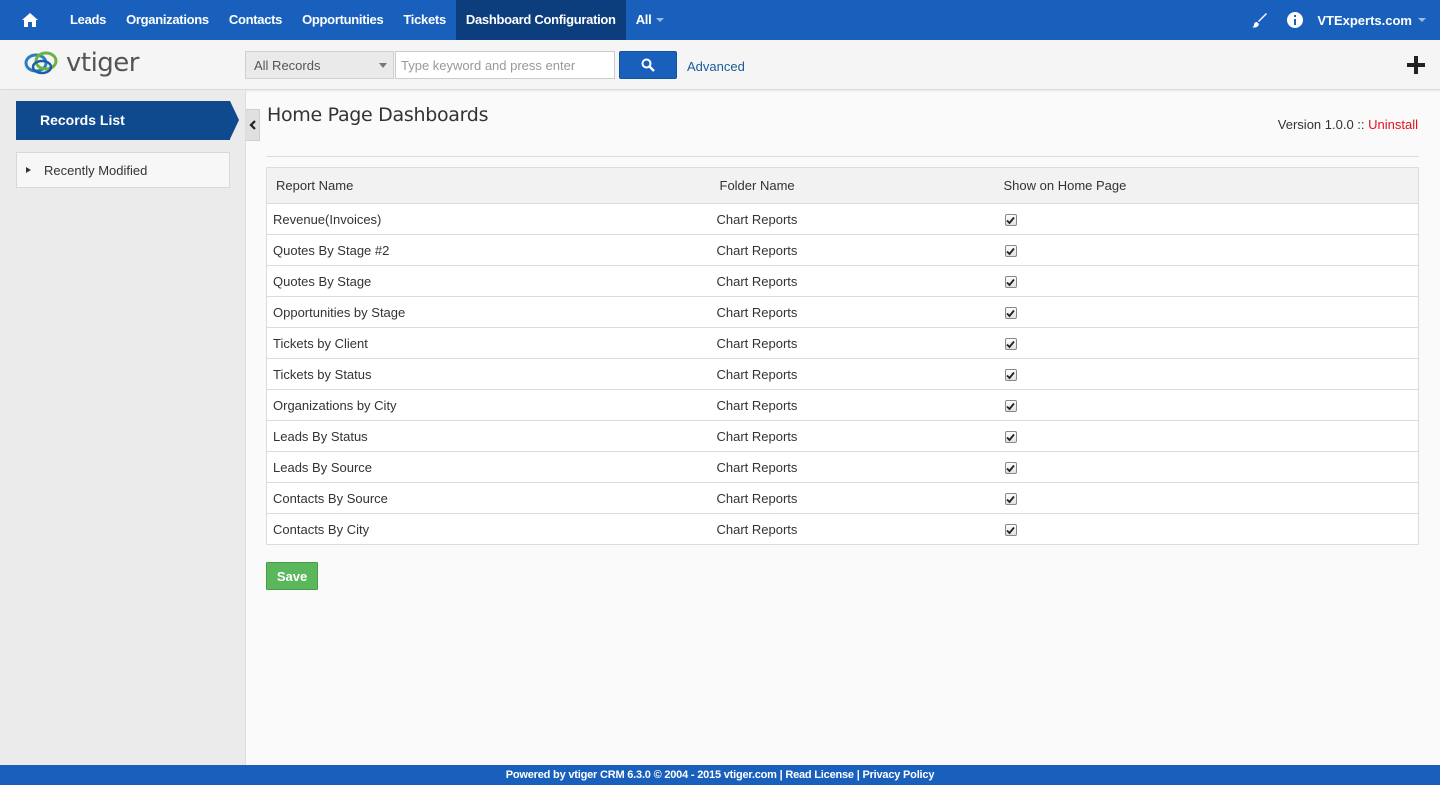  Describe the element at coordinates (1416, 65) in the screenshot. I see `plus-icon` at that location.